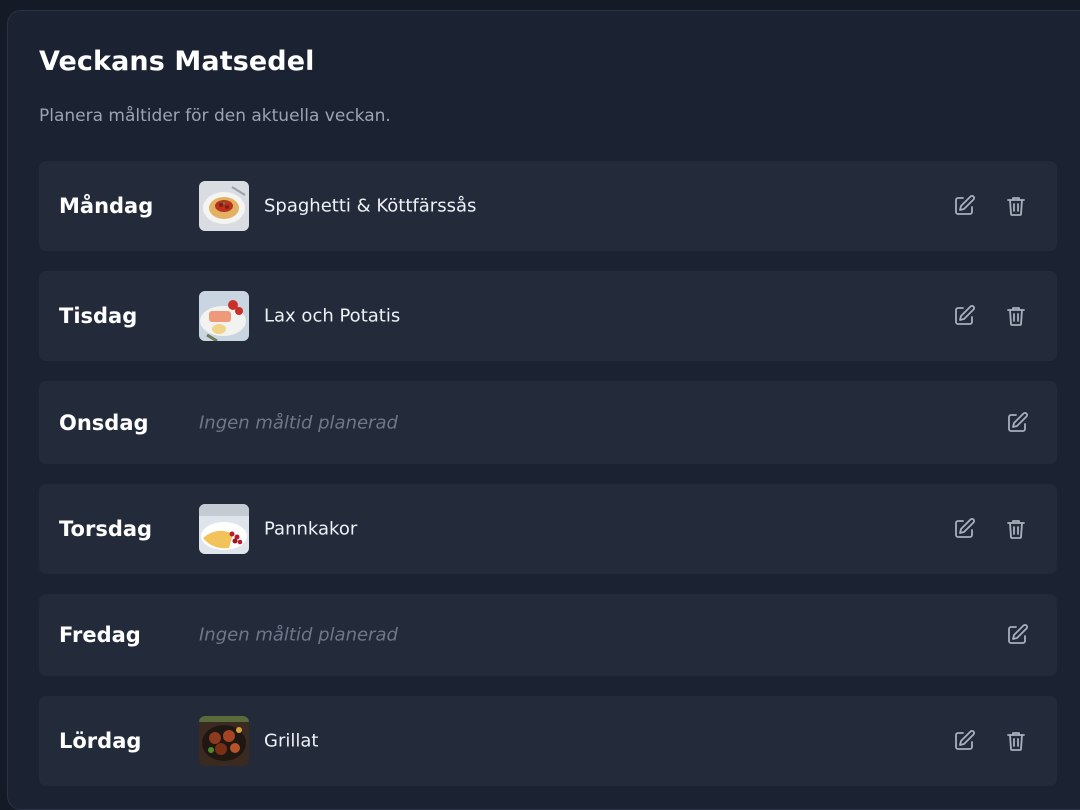 The height and width of the screenshot is (810, 1080). Describe the element at coordinates (548, 206) in the screenshot. I see `day-row-mandag: Måndag Spaghetti & Köttfärssås` at that location.